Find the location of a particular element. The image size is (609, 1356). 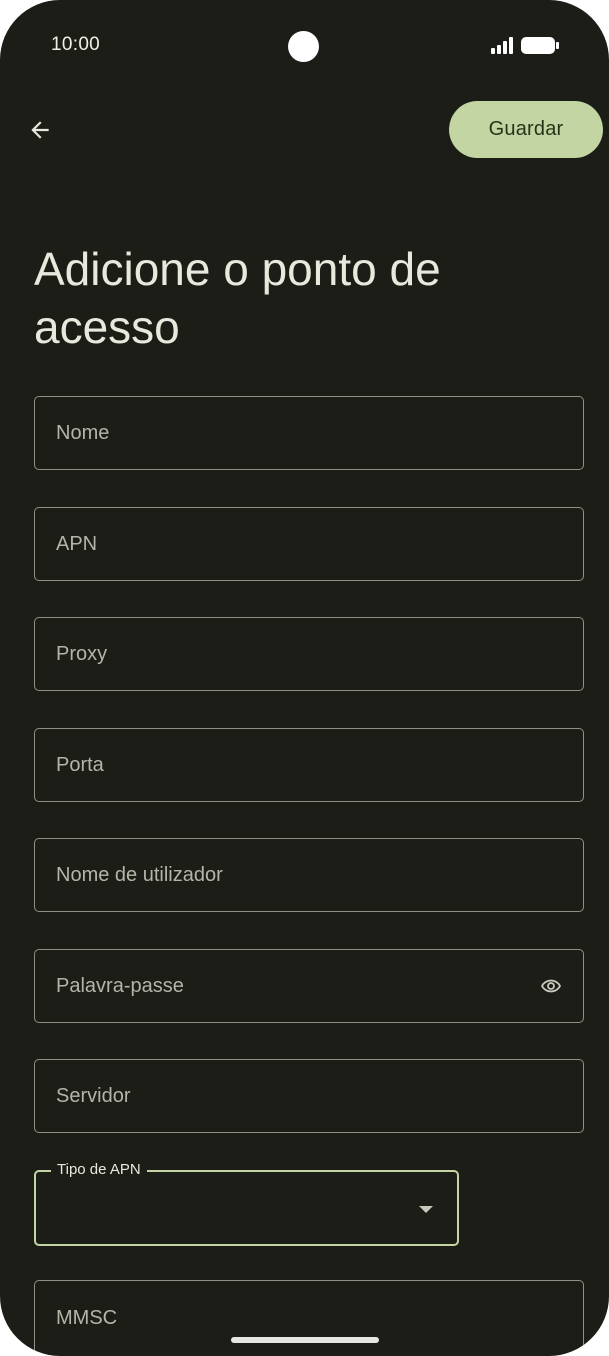

back-button is located at coordinates (40, 130).